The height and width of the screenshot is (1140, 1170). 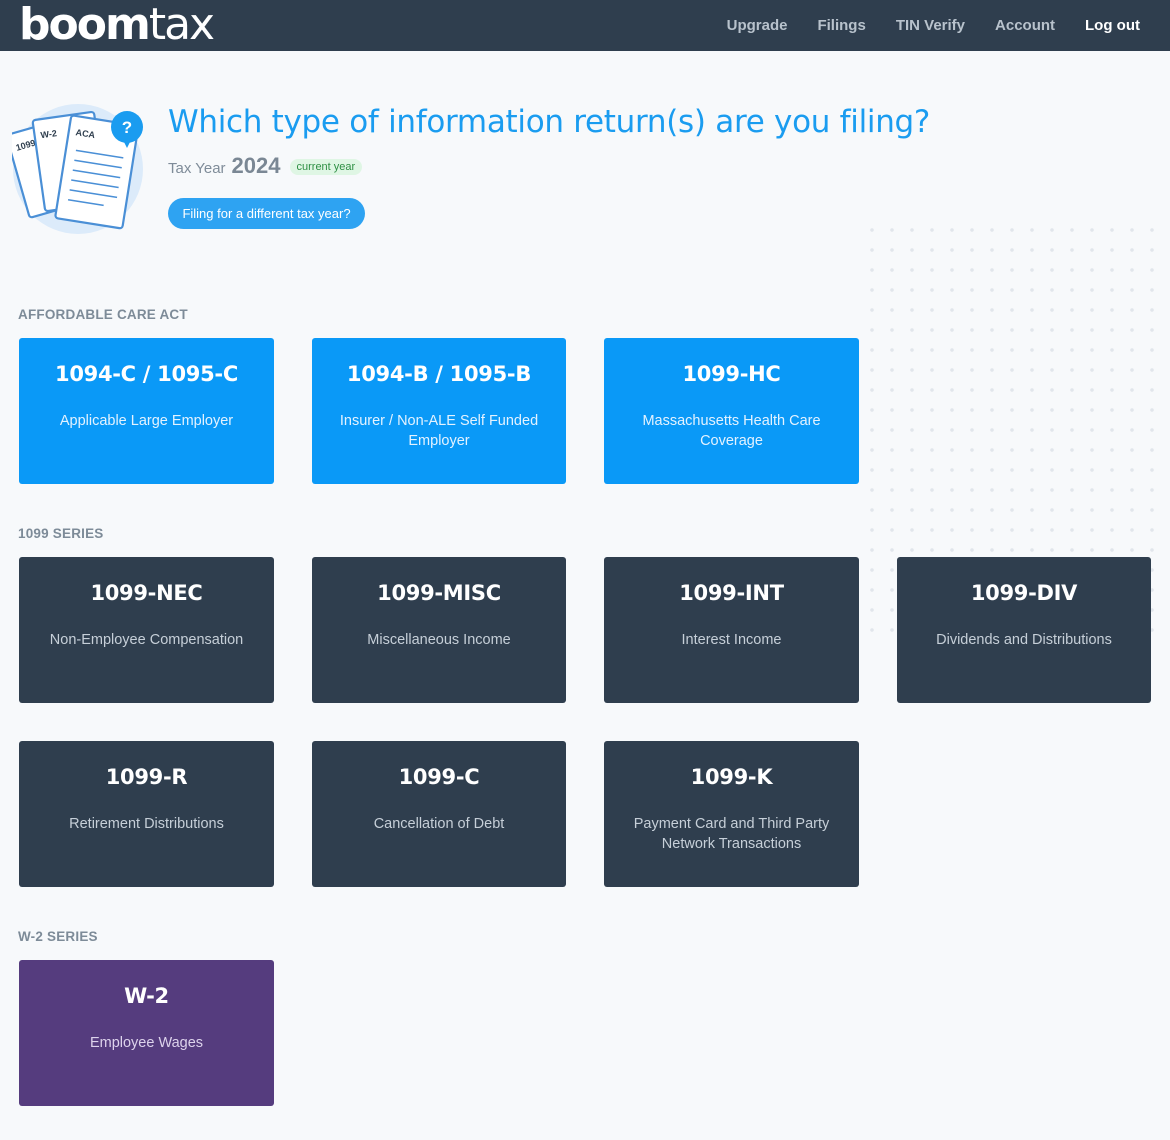 I want to click on card-description: Massachusetts Health Care Coverage, so click(x=731, y=431).